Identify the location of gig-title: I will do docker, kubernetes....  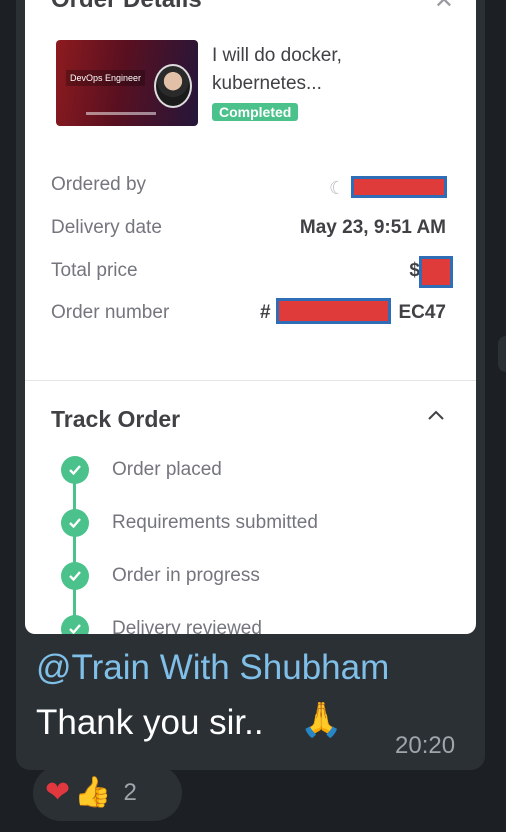
(312, 70).